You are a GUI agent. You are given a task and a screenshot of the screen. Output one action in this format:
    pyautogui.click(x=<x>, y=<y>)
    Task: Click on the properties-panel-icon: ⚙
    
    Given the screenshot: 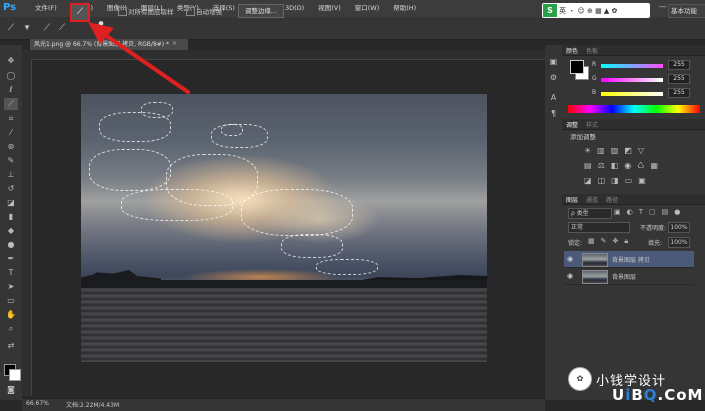 What is the action you would take?
    pyautogui.click(x=553, y=77)
    